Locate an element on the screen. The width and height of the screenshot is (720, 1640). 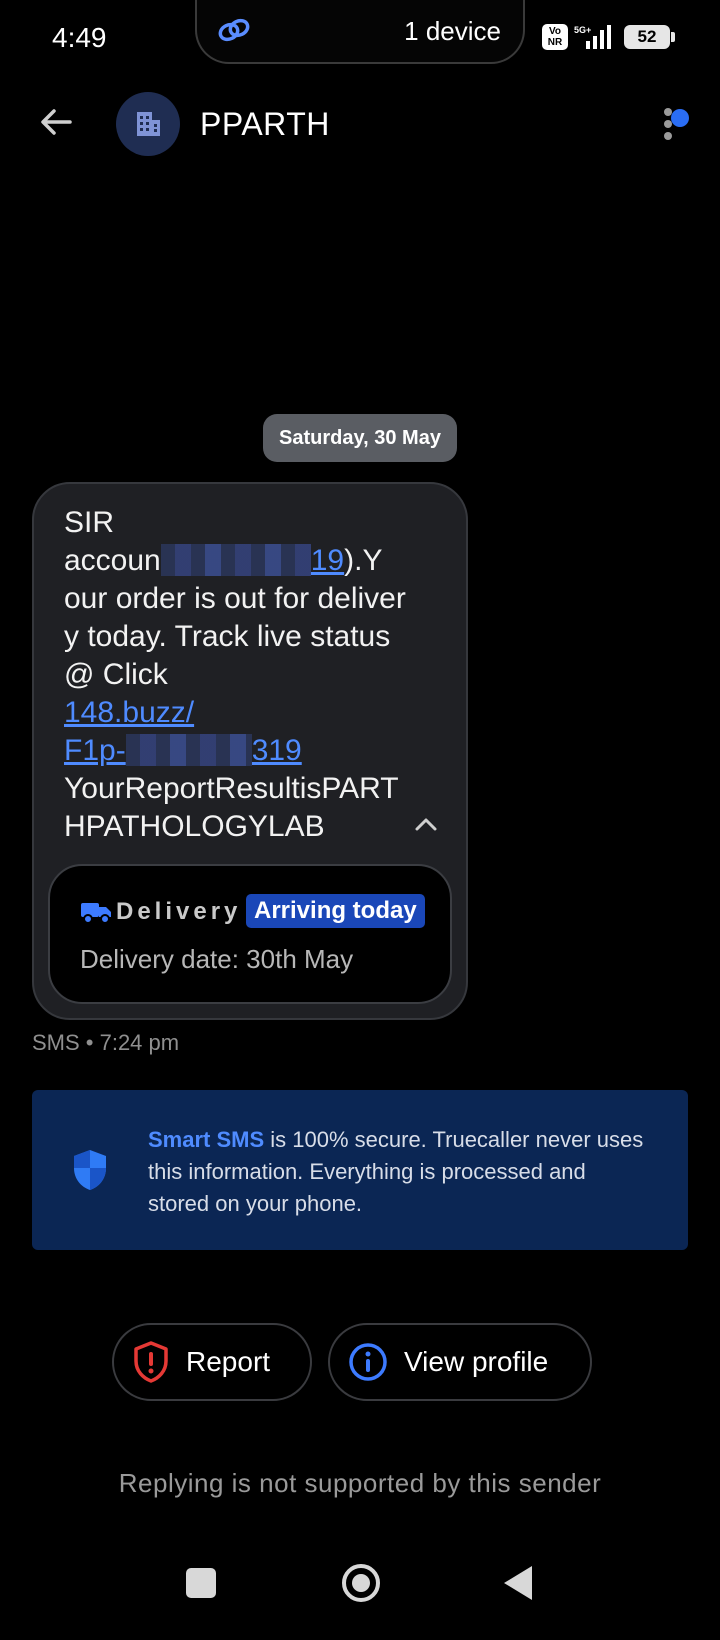
status-bar: 4:49 1 device Vo NR 5G+ 52 is located at coordinates (360, 38).